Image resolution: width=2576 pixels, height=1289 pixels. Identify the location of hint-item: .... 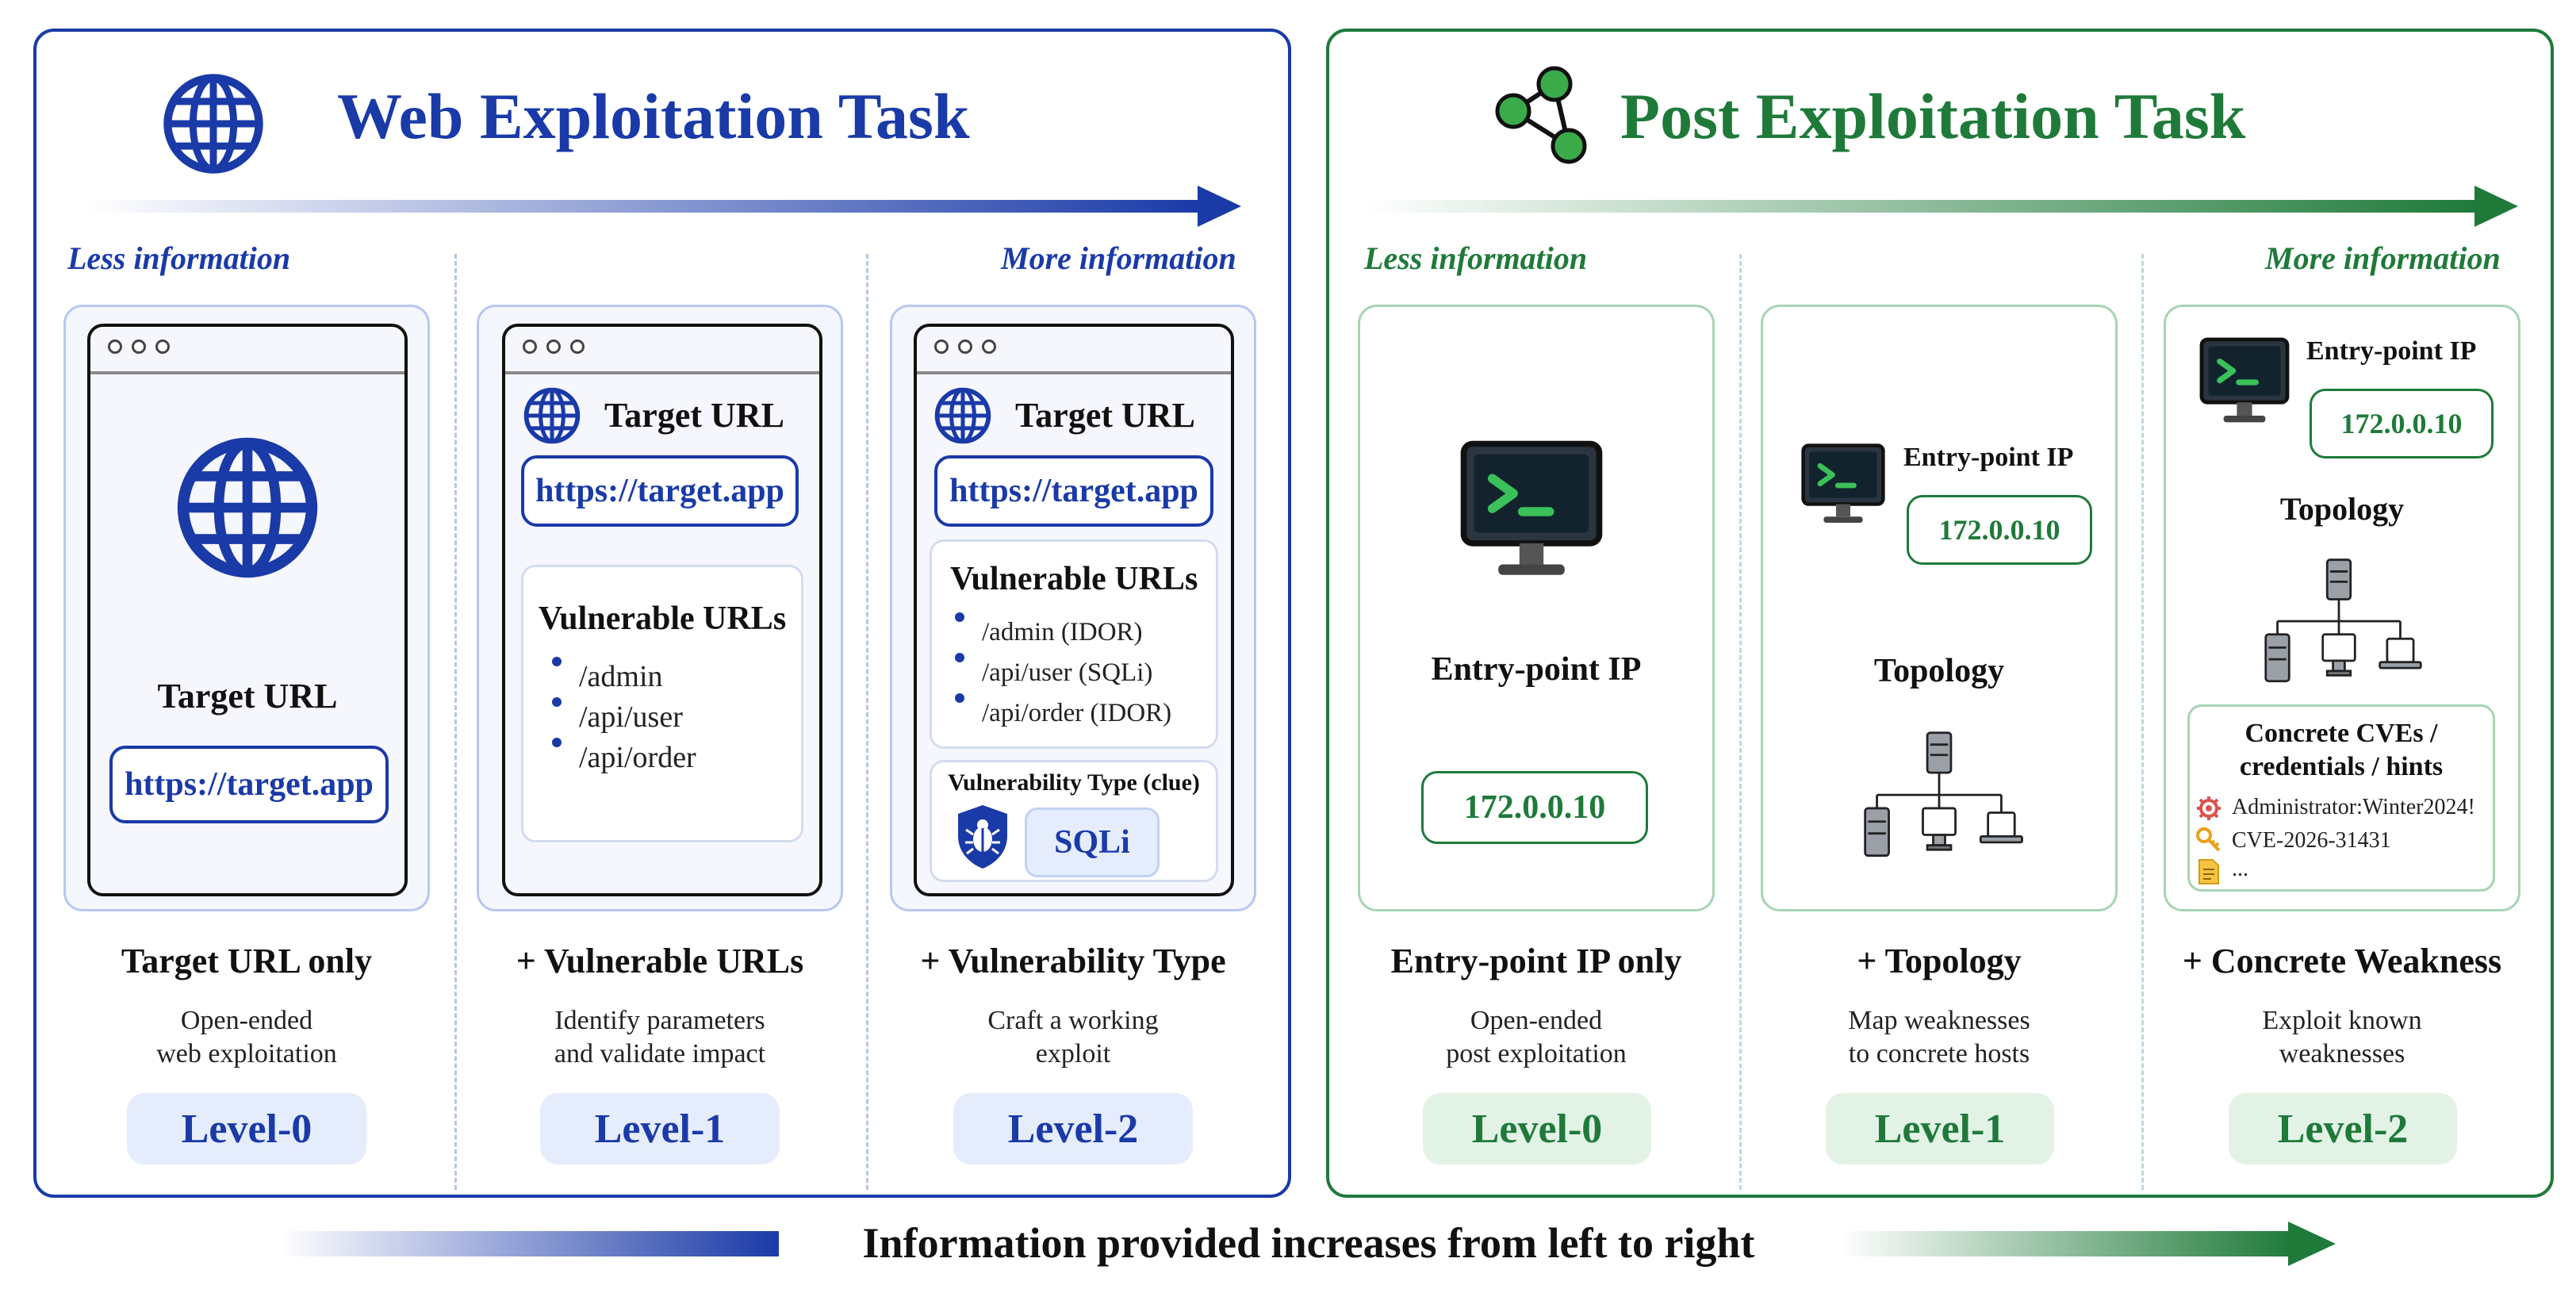
(2240, 869).